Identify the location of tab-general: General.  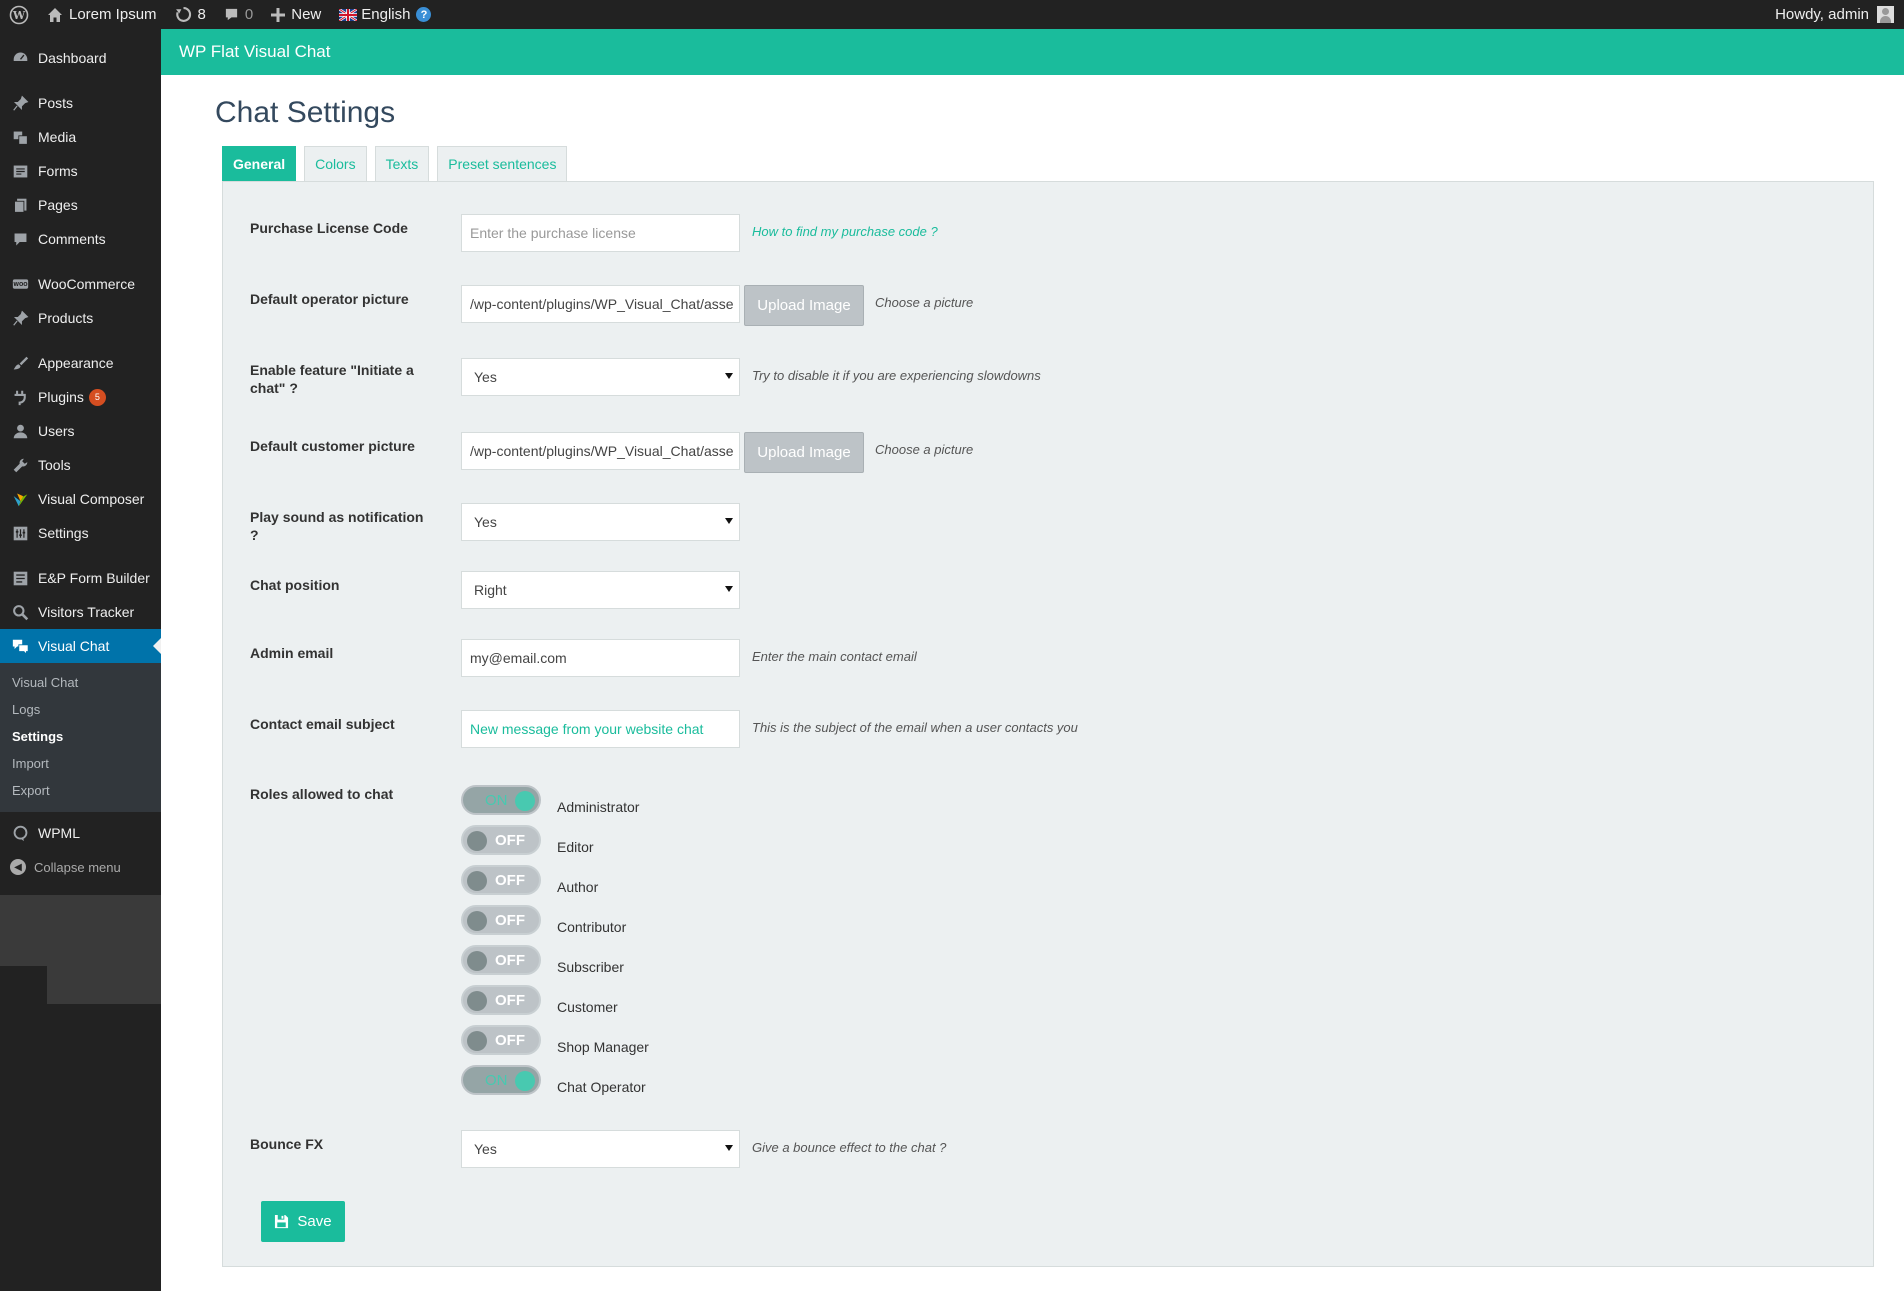
(259, 163).